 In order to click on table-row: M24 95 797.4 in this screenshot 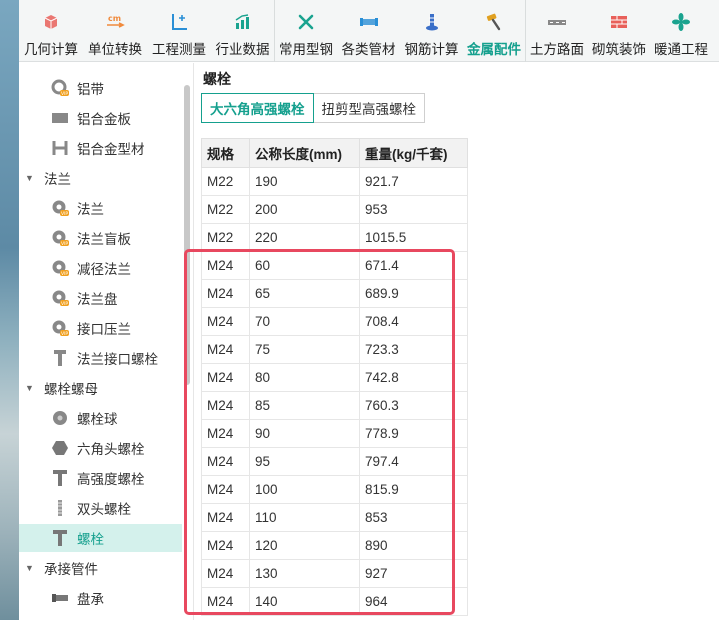, I will do `click(334, 461)`.